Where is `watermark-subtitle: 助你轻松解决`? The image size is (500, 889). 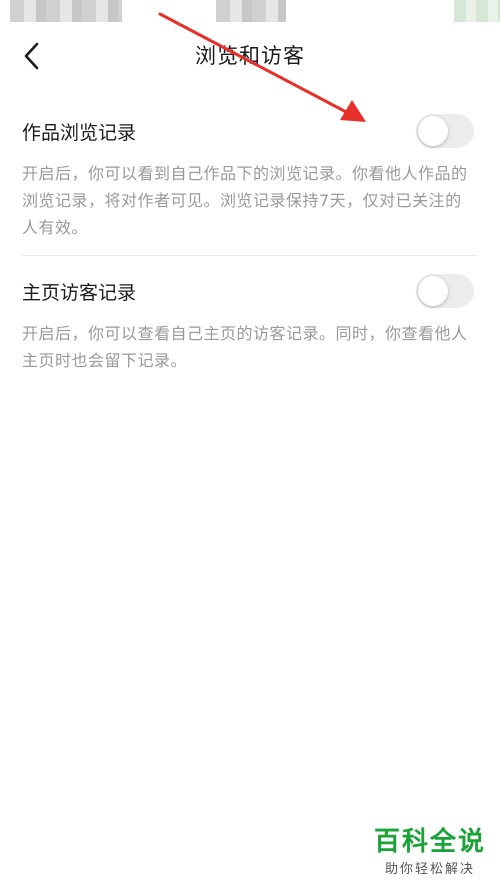 watermark-subtitle: 助你轻松解决 is located at coordinates (429, 869).